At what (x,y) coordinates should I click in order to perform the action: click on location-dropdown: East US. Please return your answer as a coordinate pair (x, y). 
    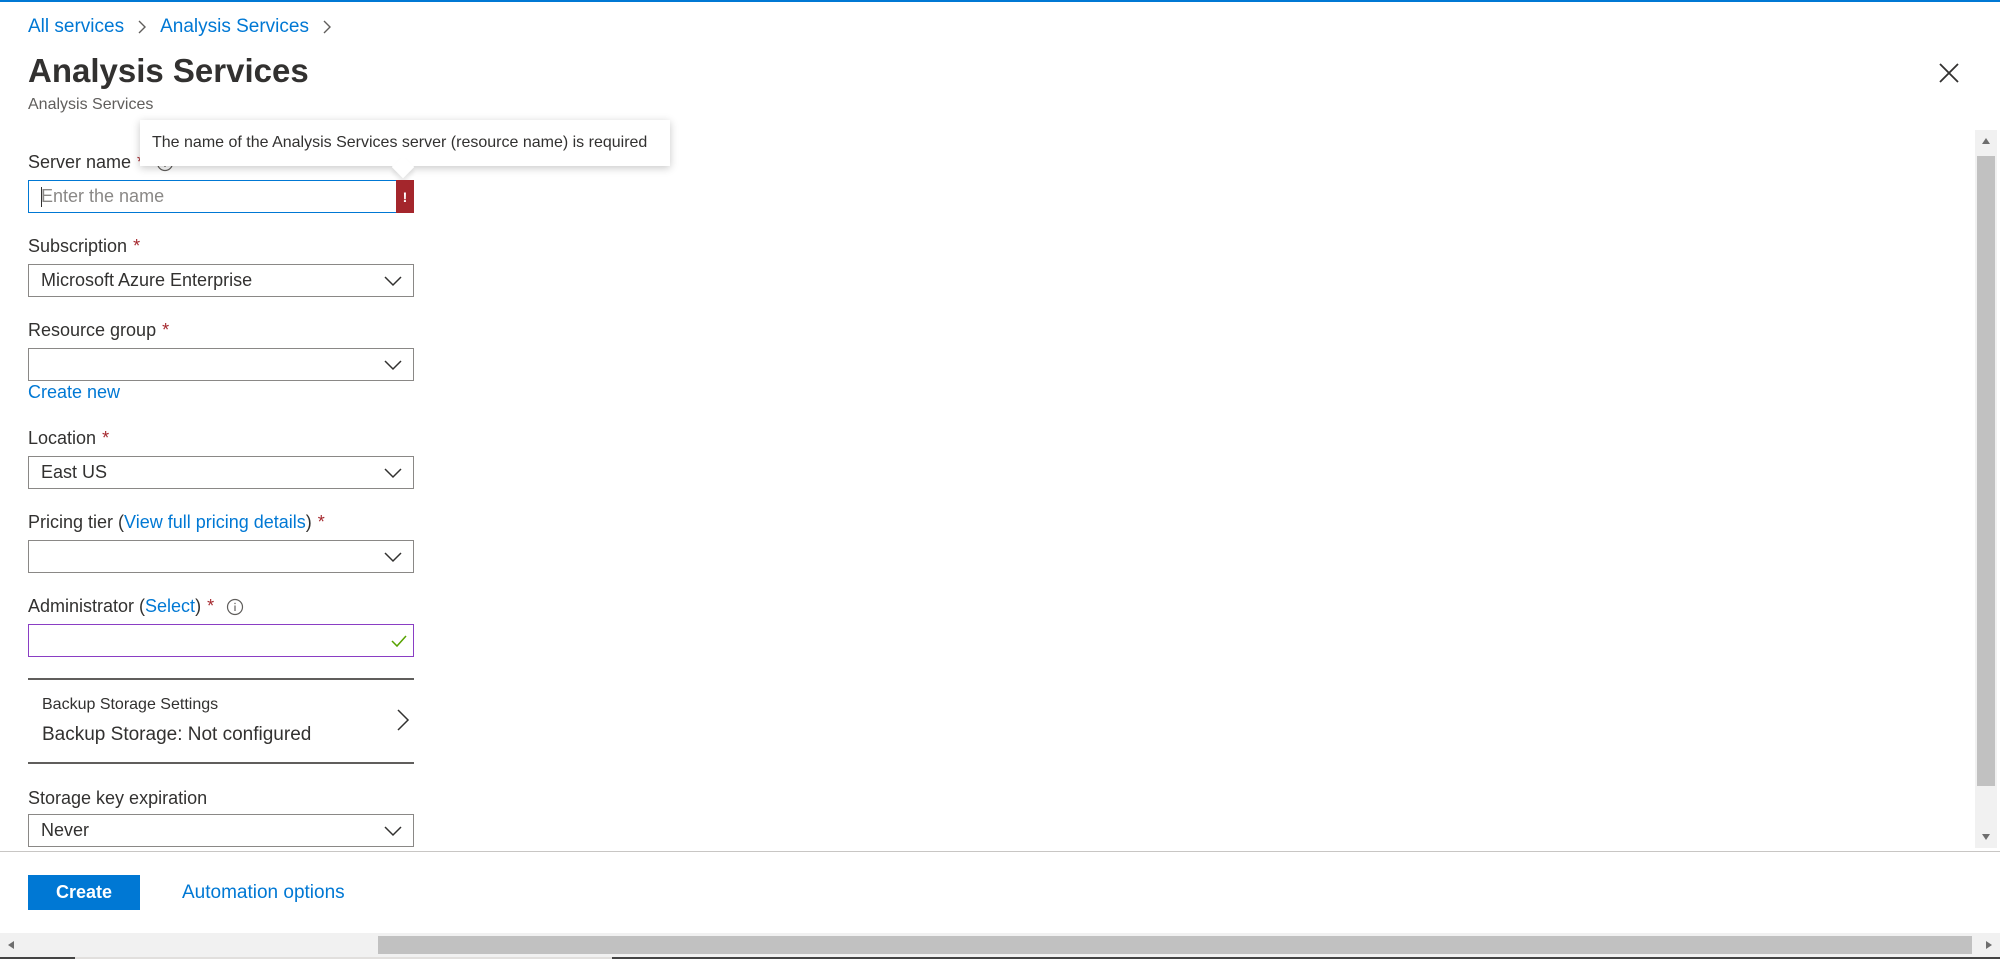
    Looking at the image, I should click on (221, 472).